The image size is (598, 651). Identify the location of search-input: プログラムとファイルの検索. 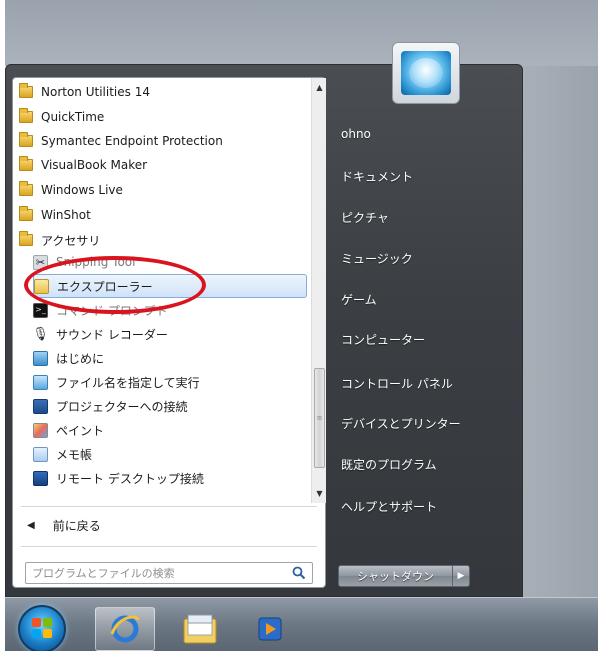
(169, 573).